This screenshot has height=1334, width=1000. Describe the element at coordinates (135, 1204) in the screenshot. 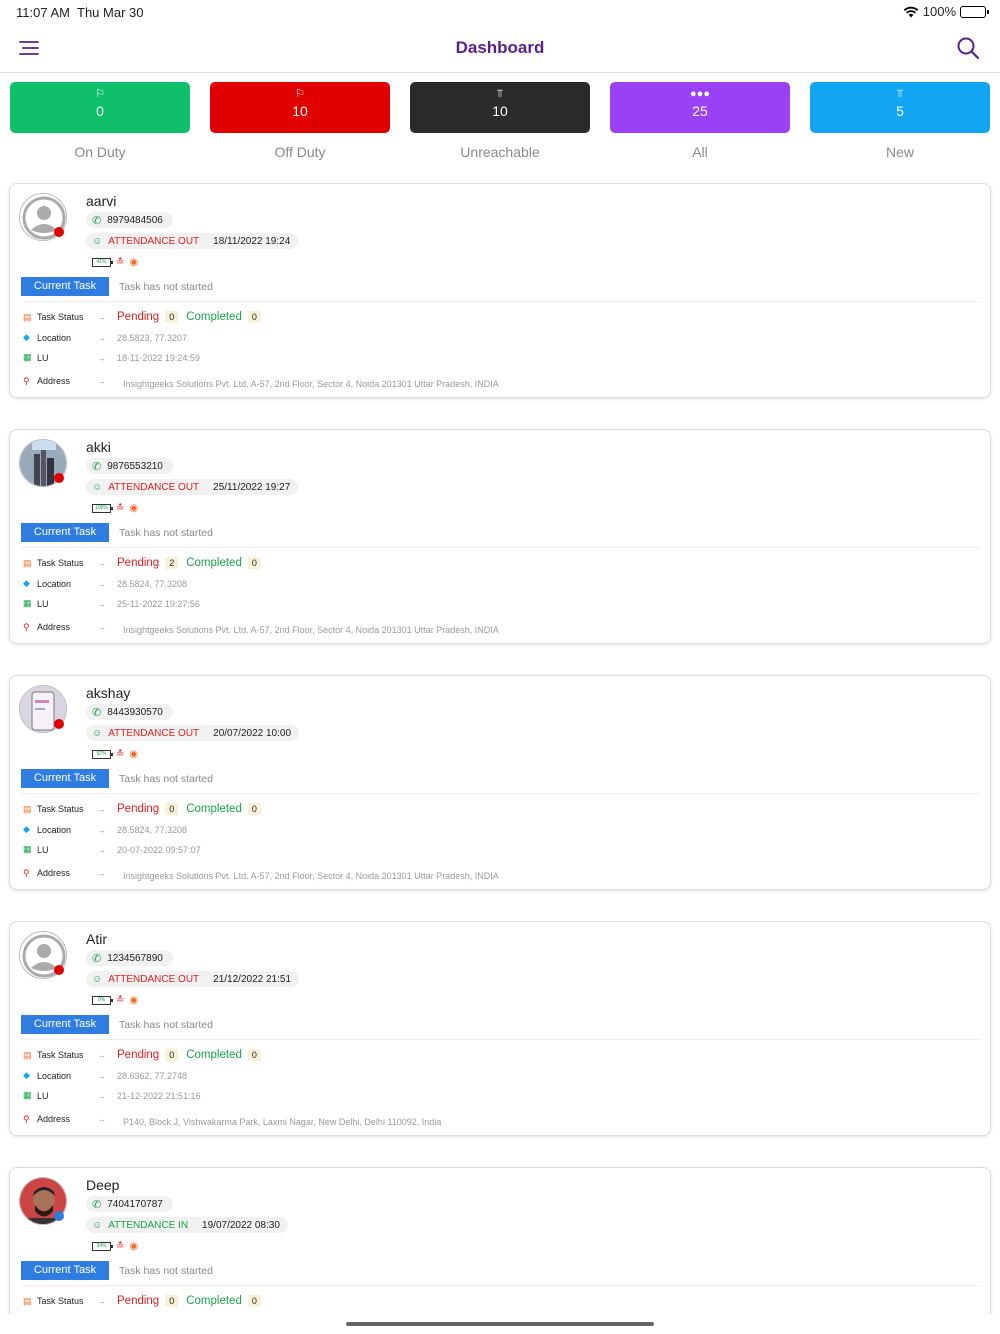

I see `phone-number: 7404170787` at that location.